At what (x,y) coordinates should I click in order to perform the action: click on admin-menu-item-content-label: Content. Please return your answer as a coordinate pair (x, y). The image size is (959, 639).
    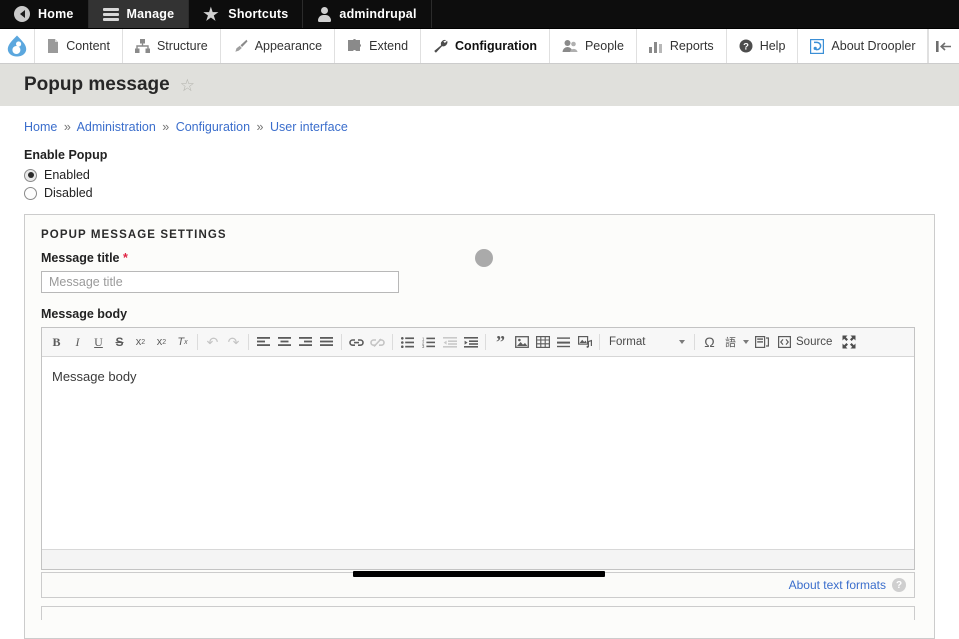
    Looking at the image, I should click on (88, 46).